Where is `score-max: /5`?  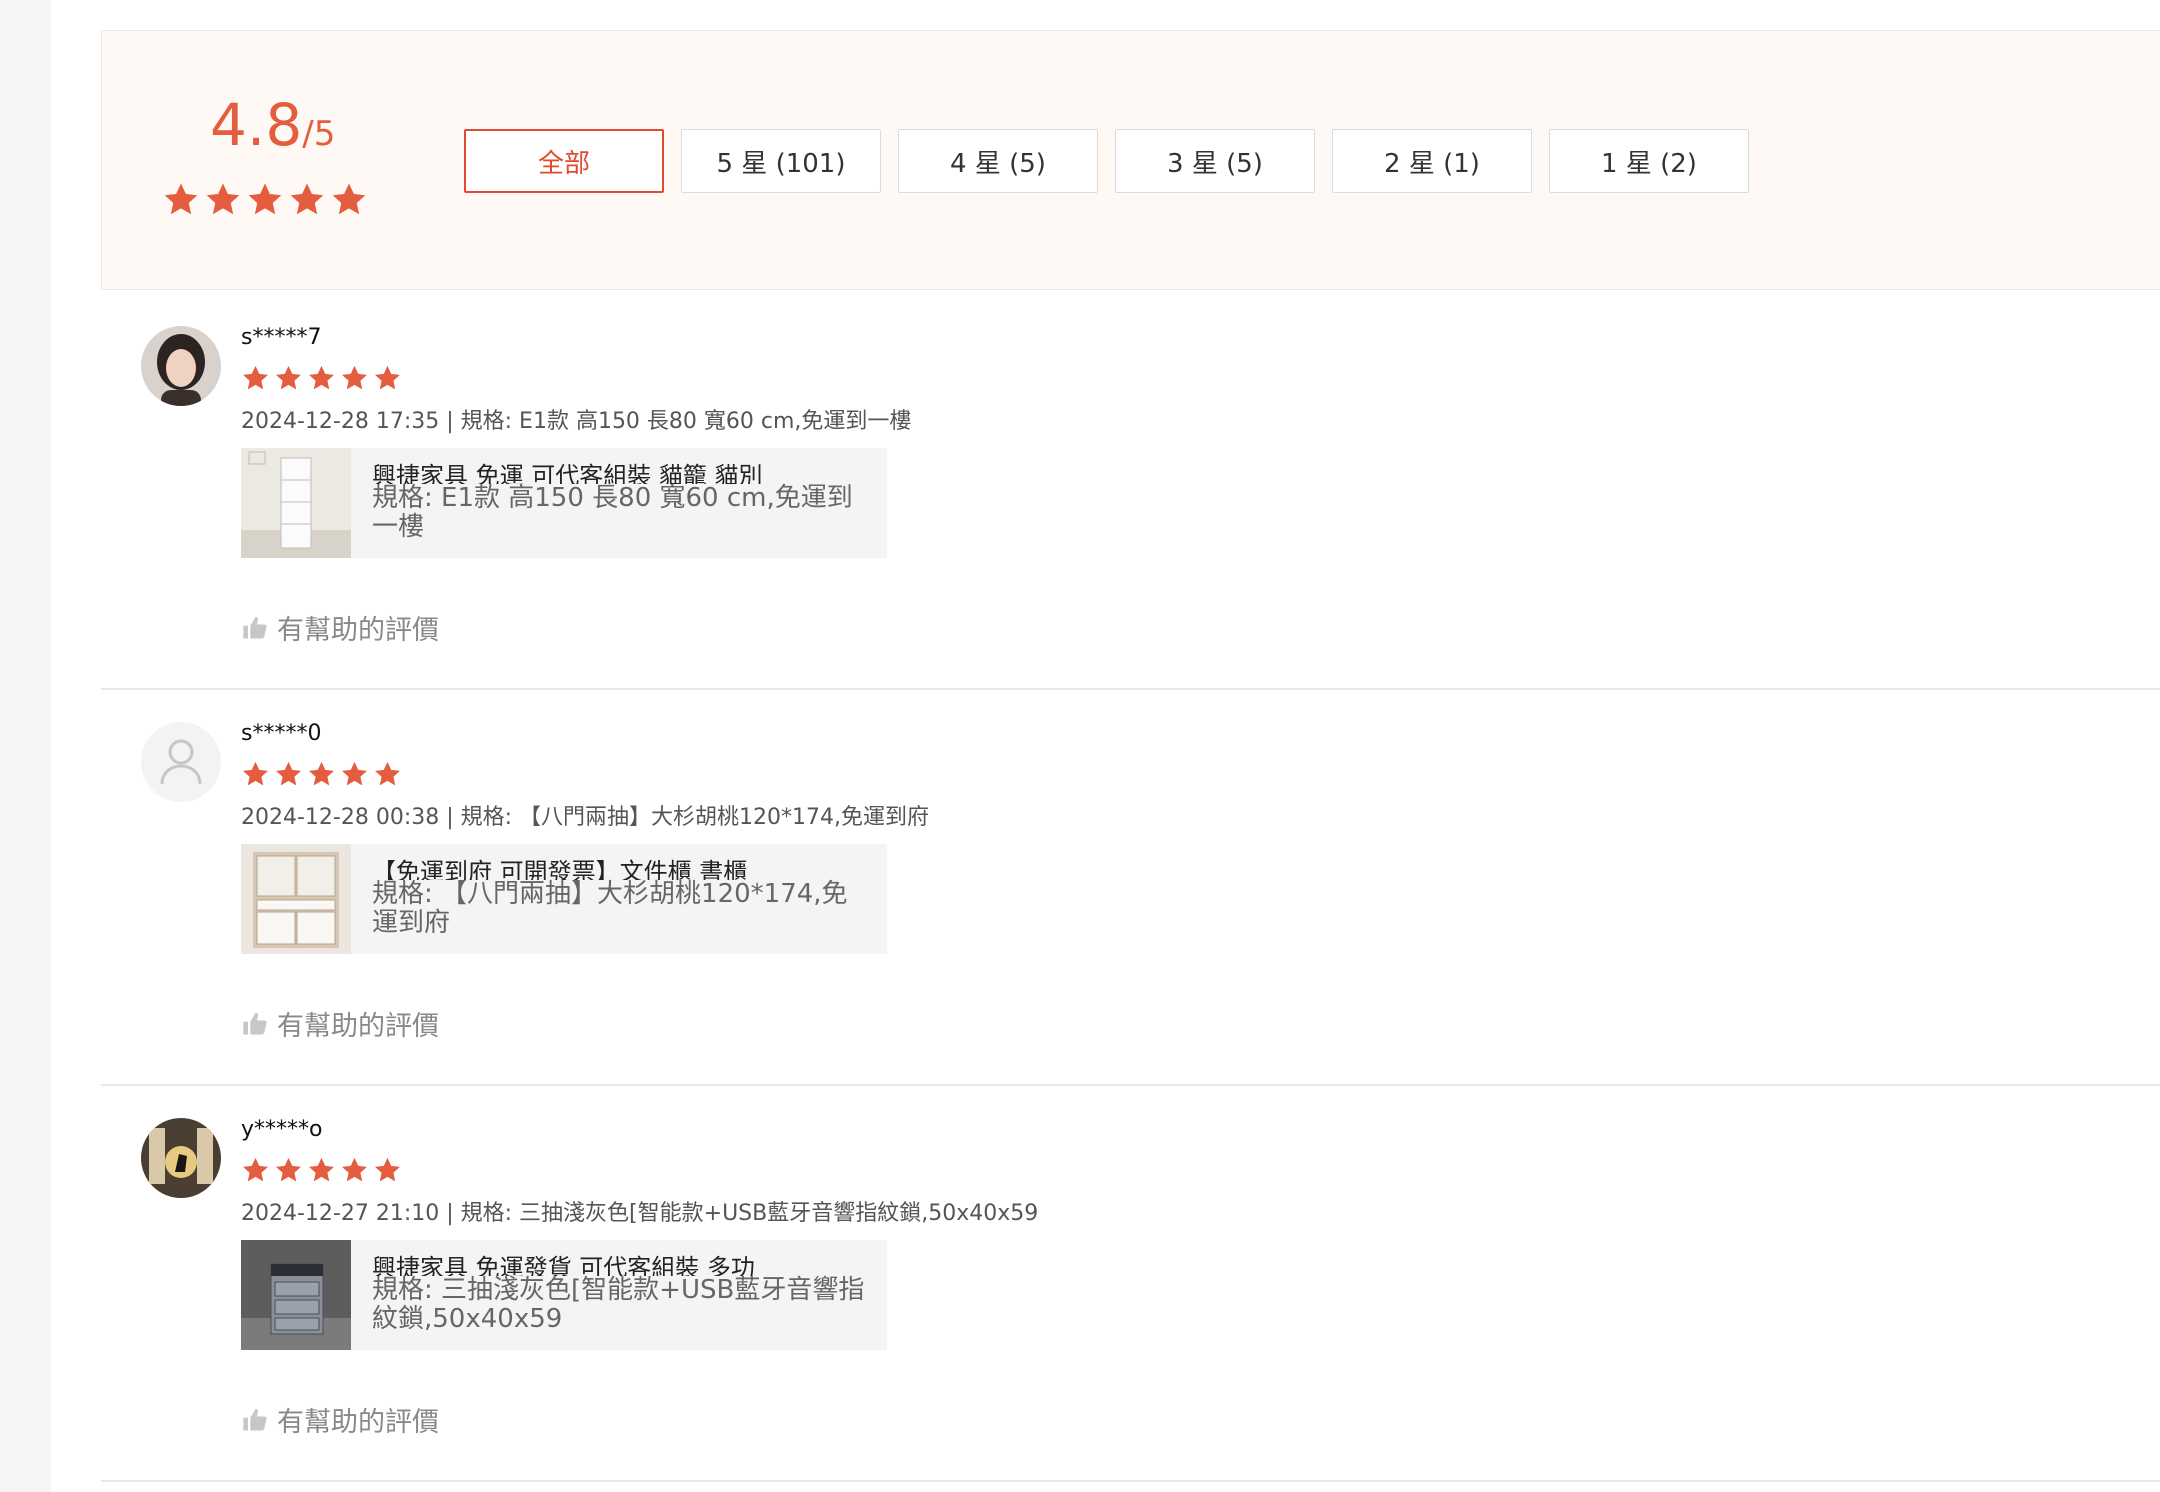
score-max: /5 is located at coordinates (319, 134).